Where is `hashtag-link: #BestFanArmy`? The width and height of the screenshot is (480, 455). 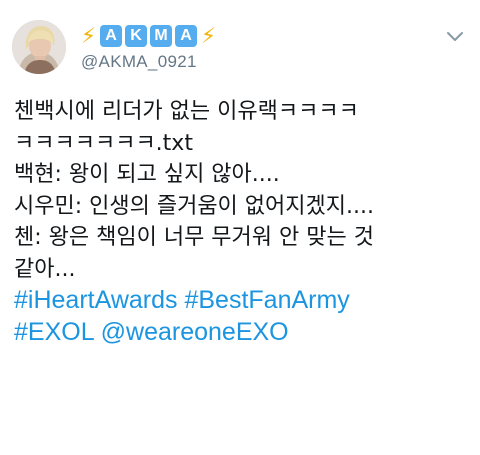 hashtag-link: #BestFanArmy is located at coordinates (266, 300).